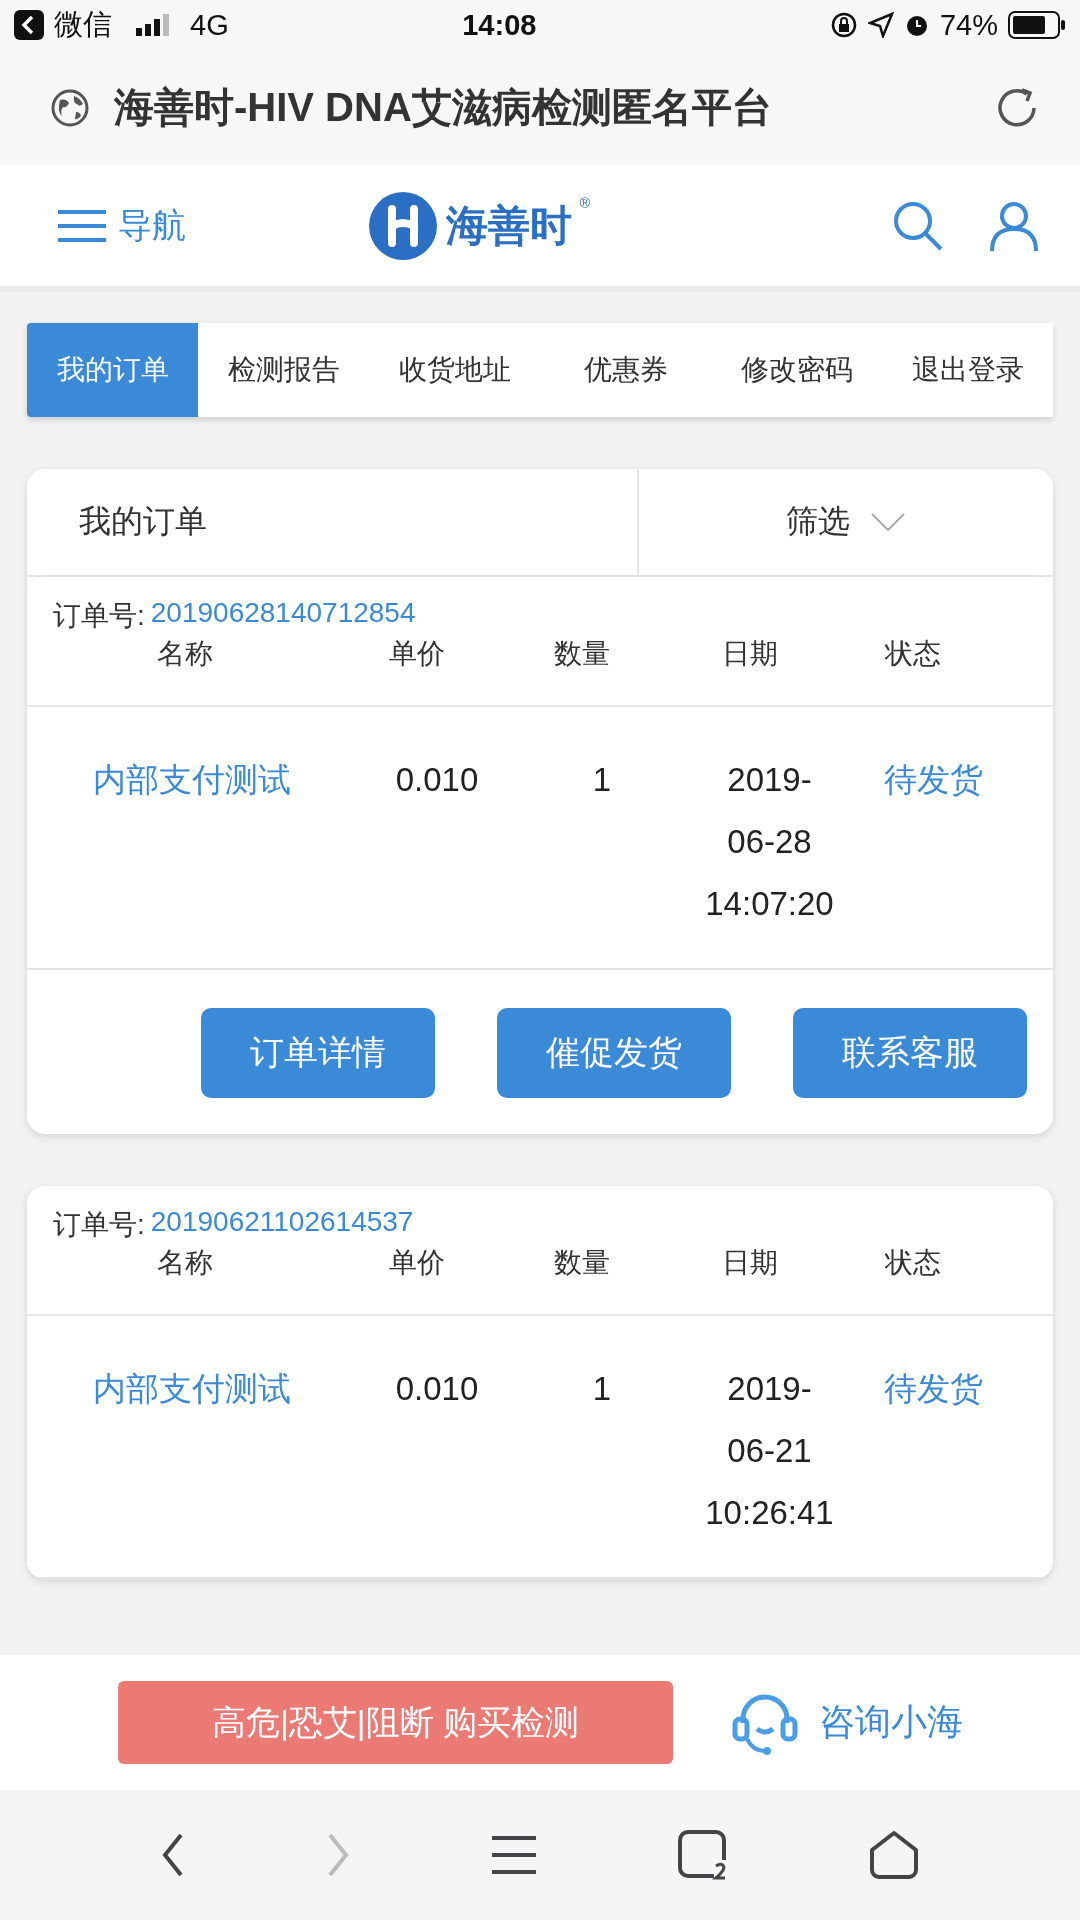  Describe the element at coordinates (625, 370) in the screenshot. I see `tab: 优惠券` at that location.